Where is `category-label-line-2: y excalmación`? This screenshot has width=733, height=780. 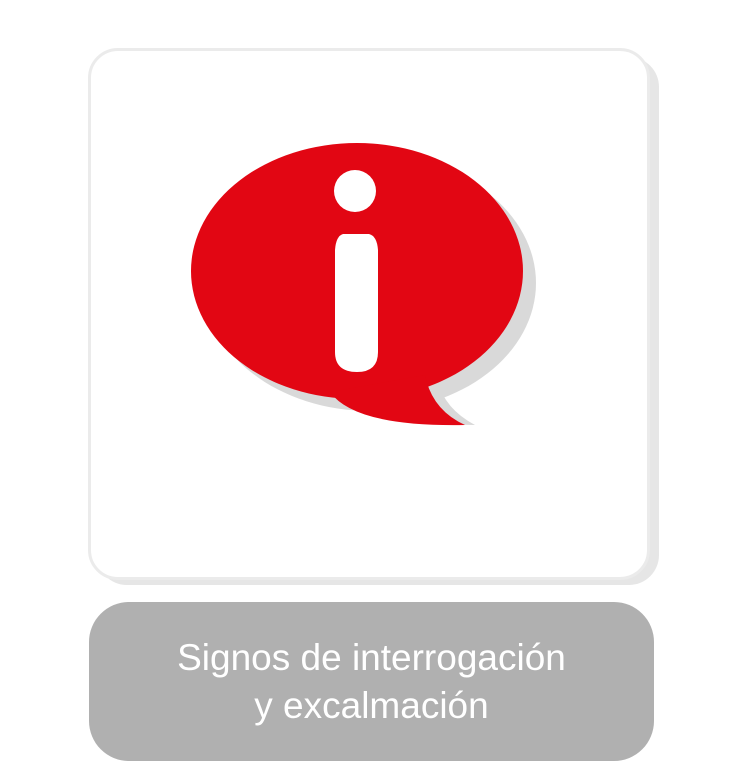 category-label-line-2: y excalmación is located at coordinates (371, 705).